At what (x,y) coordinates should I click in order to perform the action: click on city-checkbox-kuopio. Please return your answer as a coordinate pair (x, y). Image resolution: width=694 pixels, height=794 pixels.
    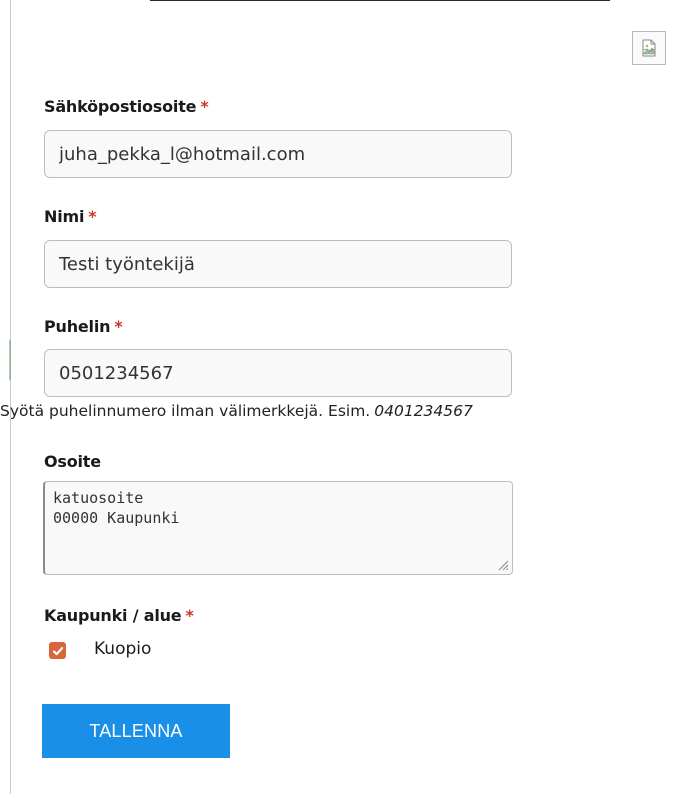
    Looking at the image, I should click on (57, 650).